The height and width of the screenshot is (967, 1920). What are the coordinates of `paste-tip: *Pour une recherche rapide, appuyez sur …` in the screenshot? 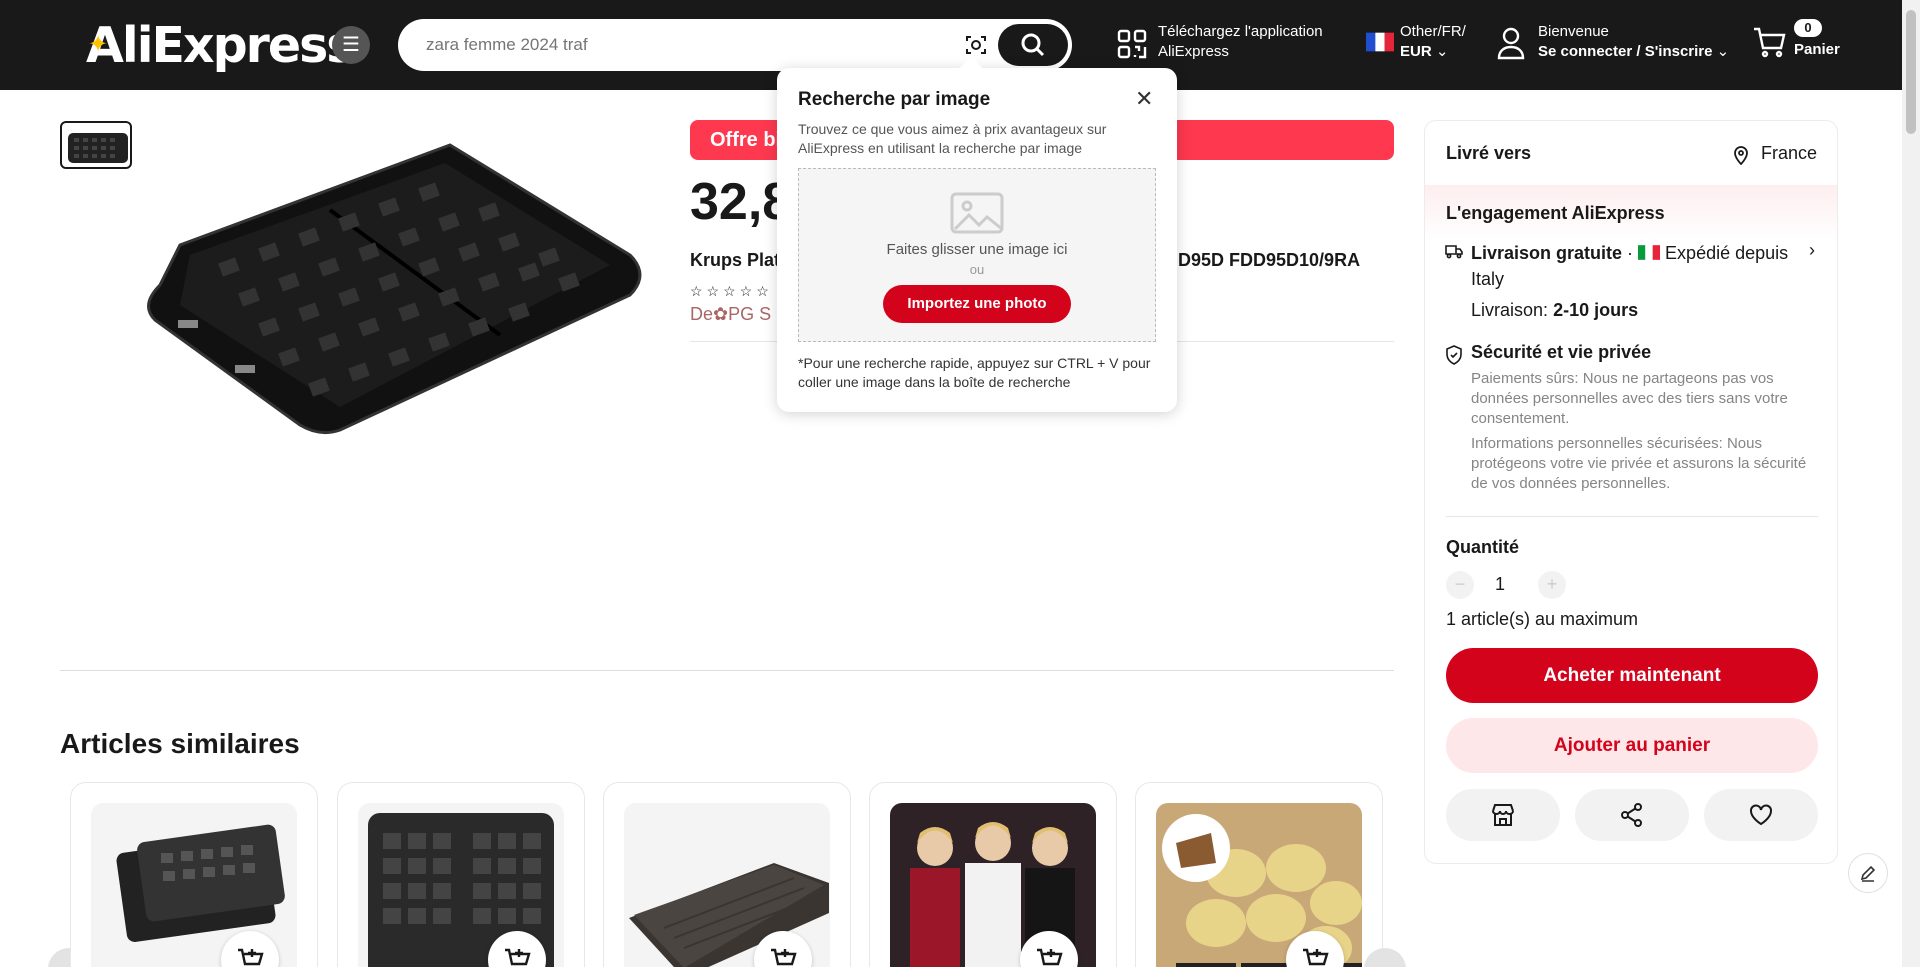 It's located at (974, 372).